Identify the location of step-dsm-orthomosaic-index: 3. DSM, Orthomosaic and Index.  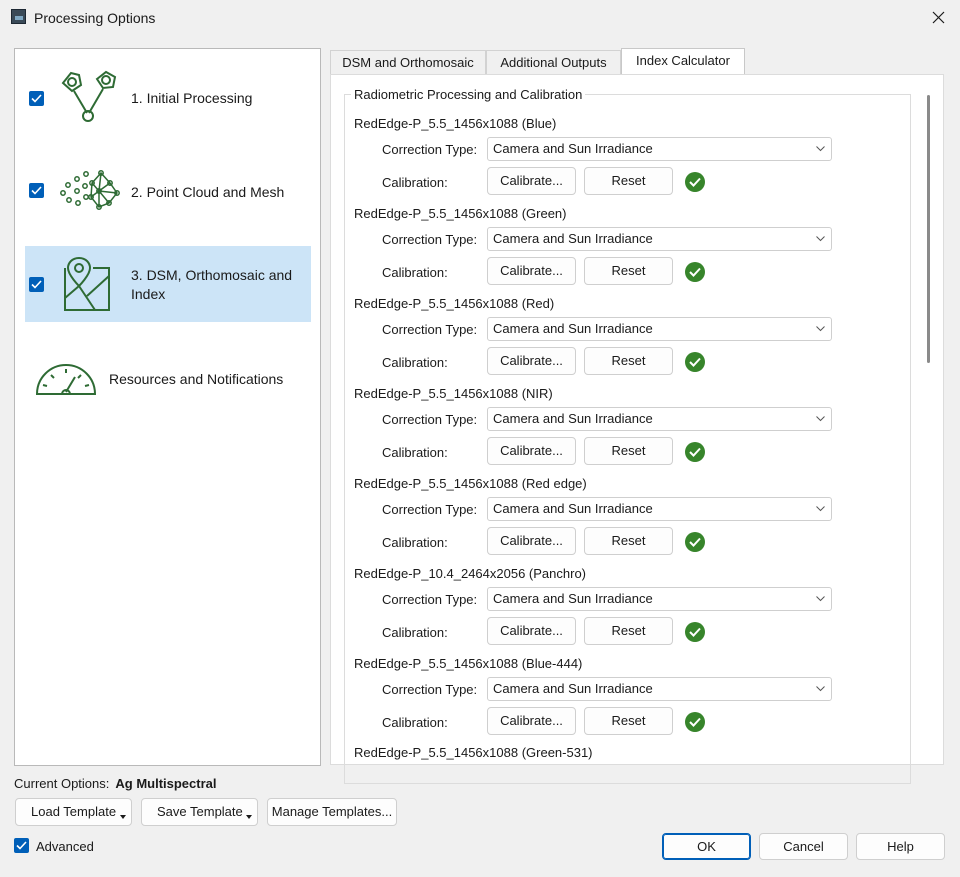
(168, 284).